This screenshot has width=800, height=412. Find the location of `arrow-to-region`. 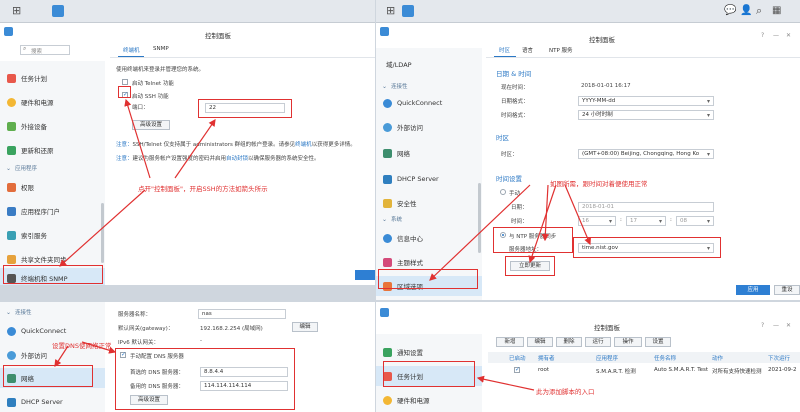

arrow-to-region is located at coordinates (480, 232).